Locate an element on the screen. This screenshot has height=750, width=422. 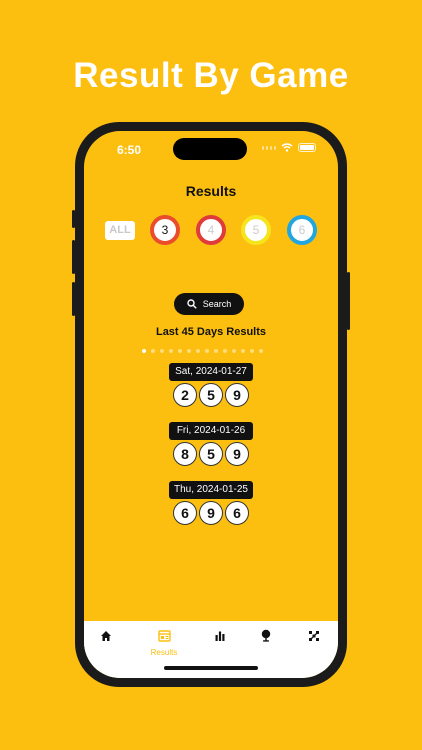
status-bar: 6:50 is located at coordinates (211, 149).